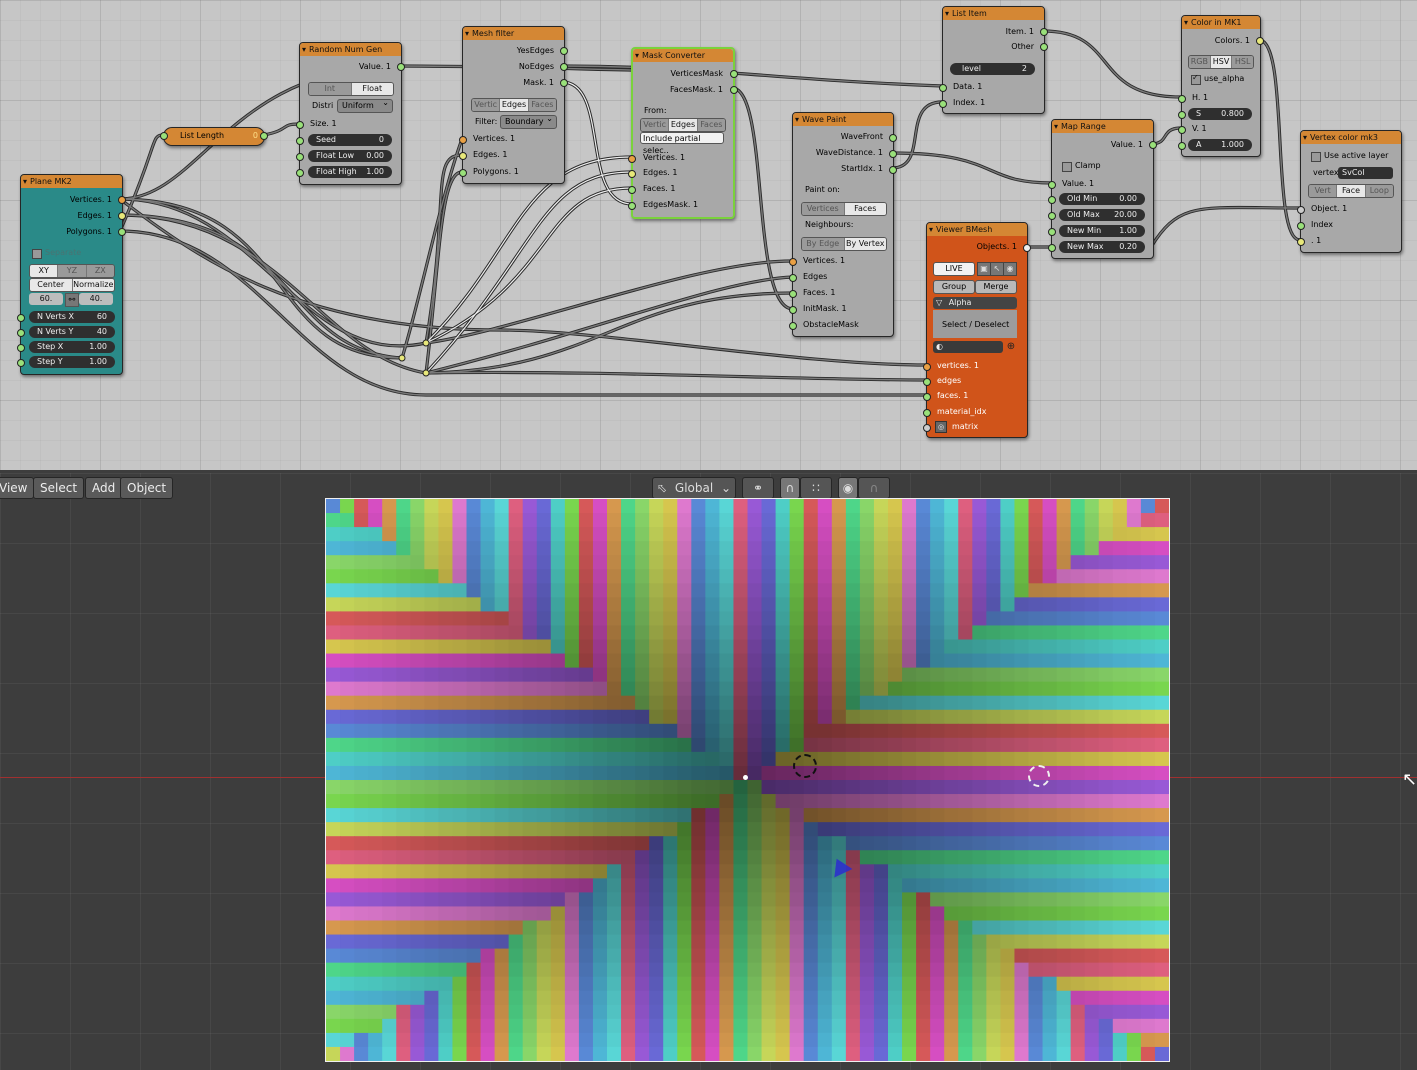 The width and height of the screenshot is (1417, 1070). I want to click on node-title: Vertex color mk3, so click(1351, 137).